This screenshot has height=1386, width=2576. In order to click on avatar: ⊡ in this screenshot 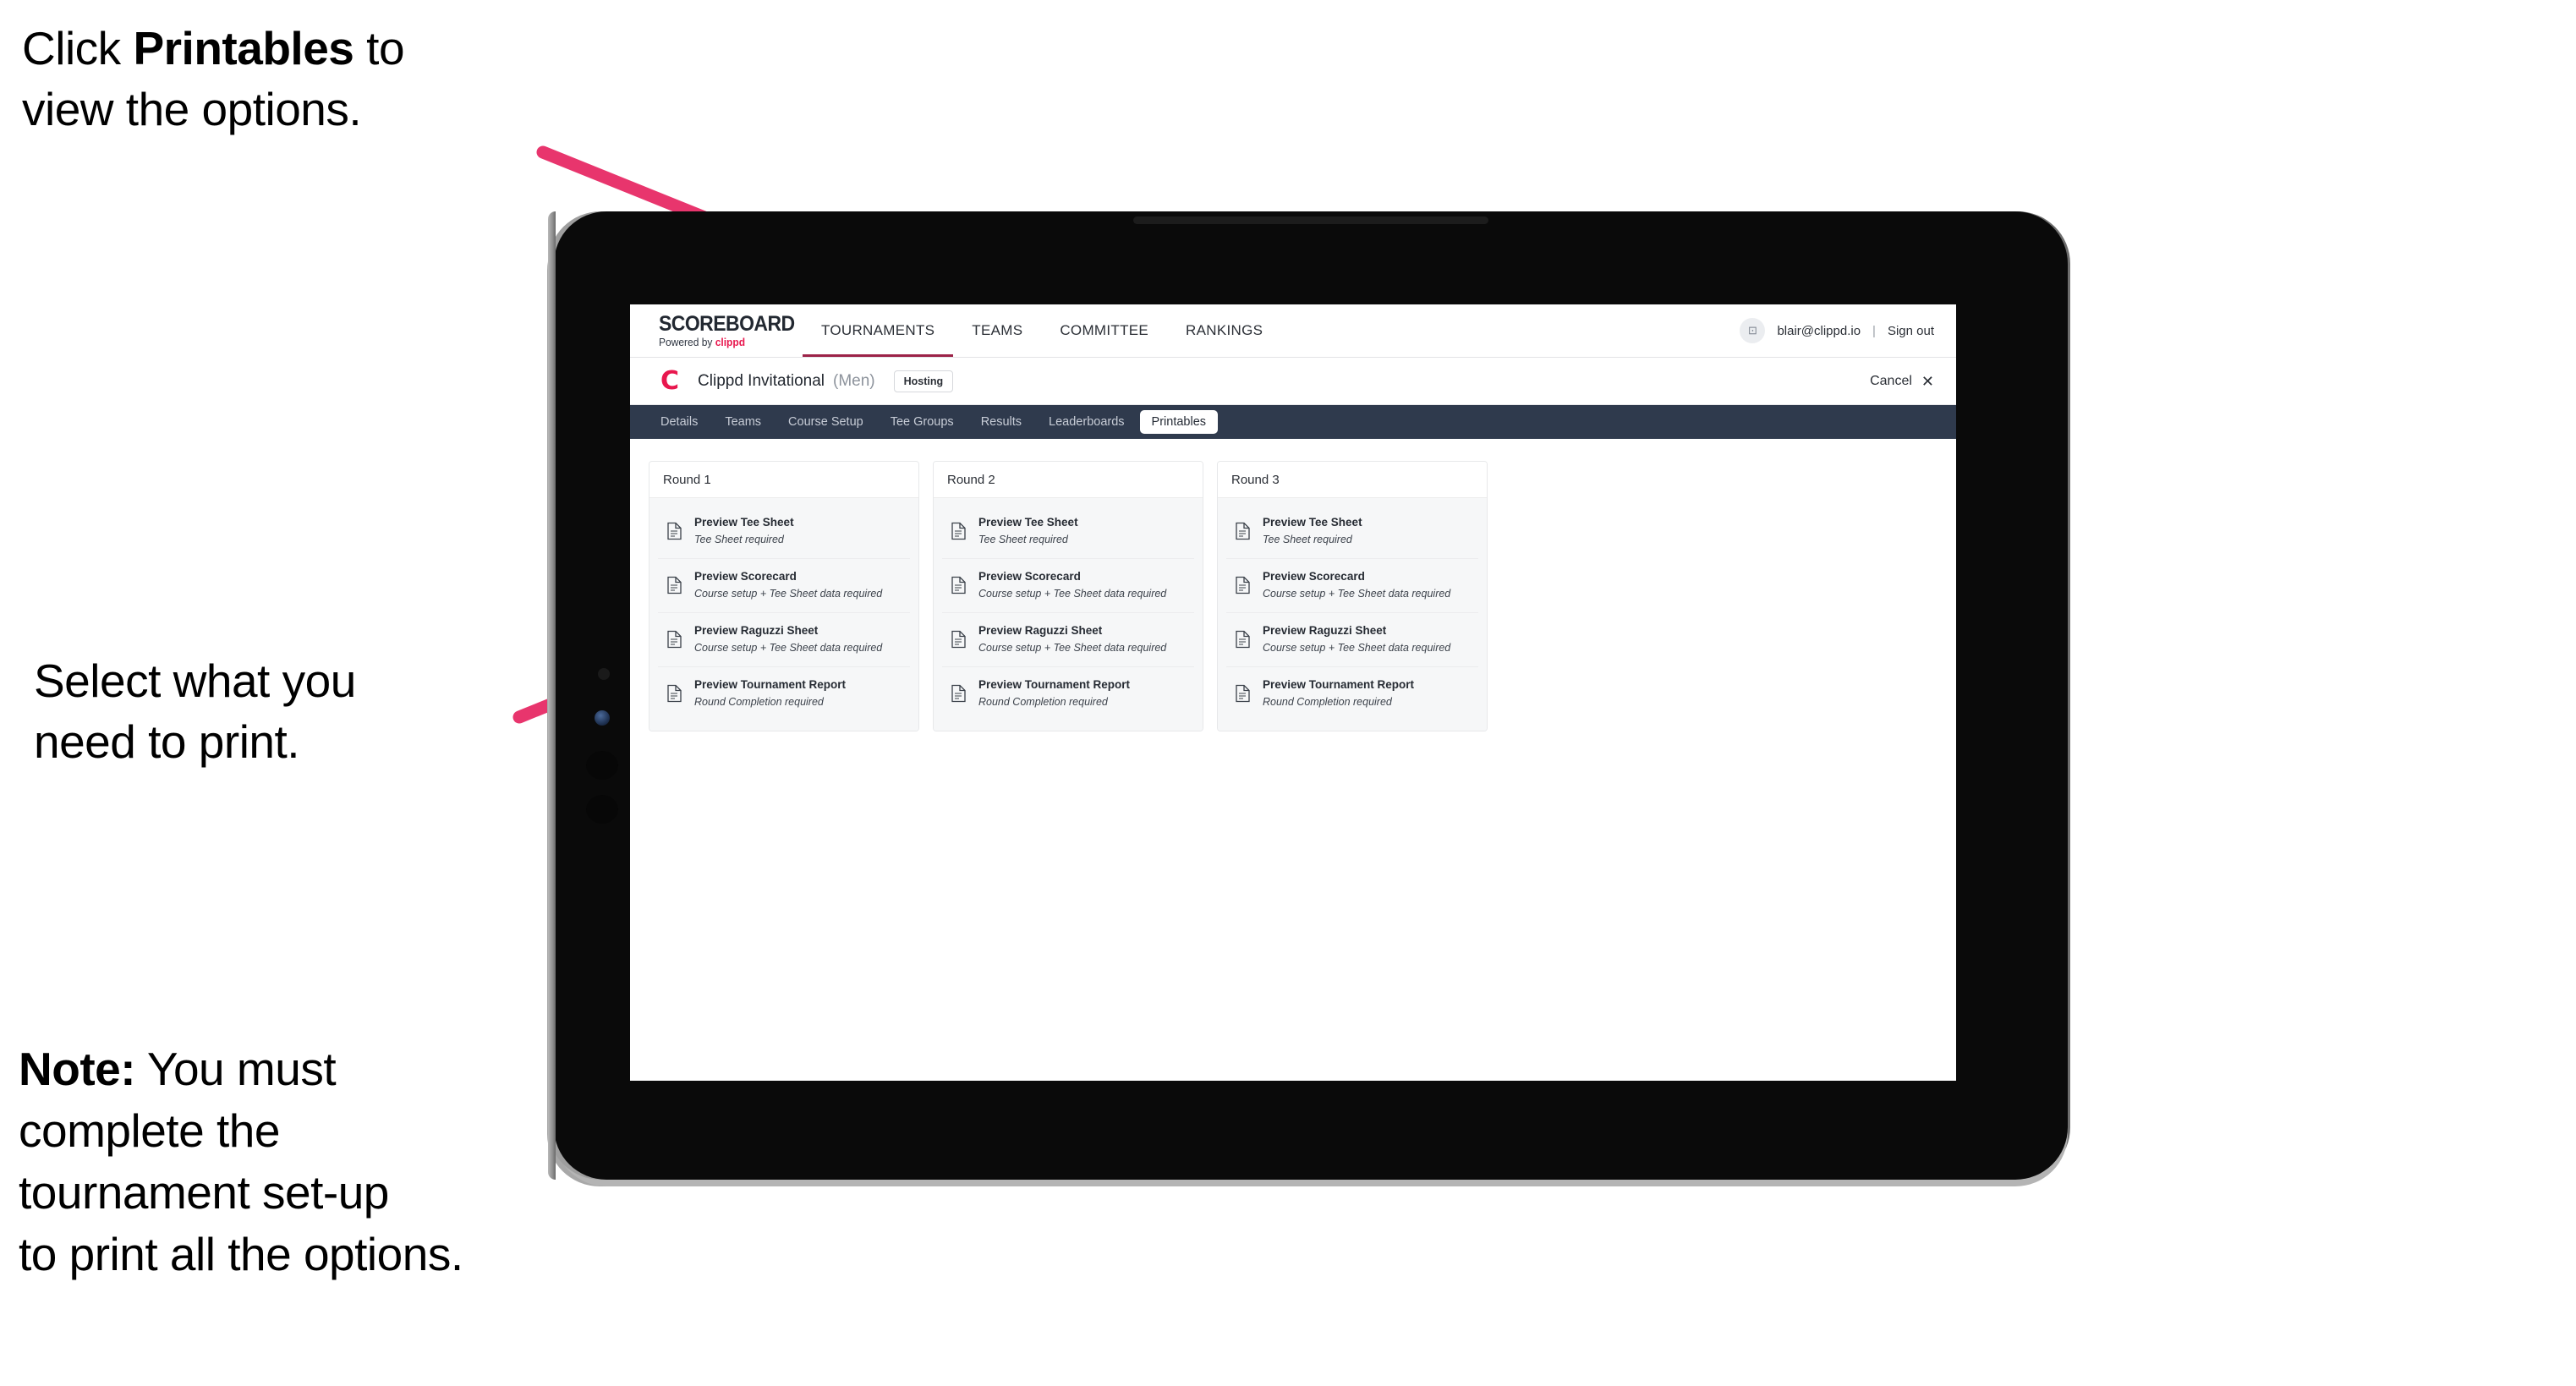, I will do `click(1753, 330)`.